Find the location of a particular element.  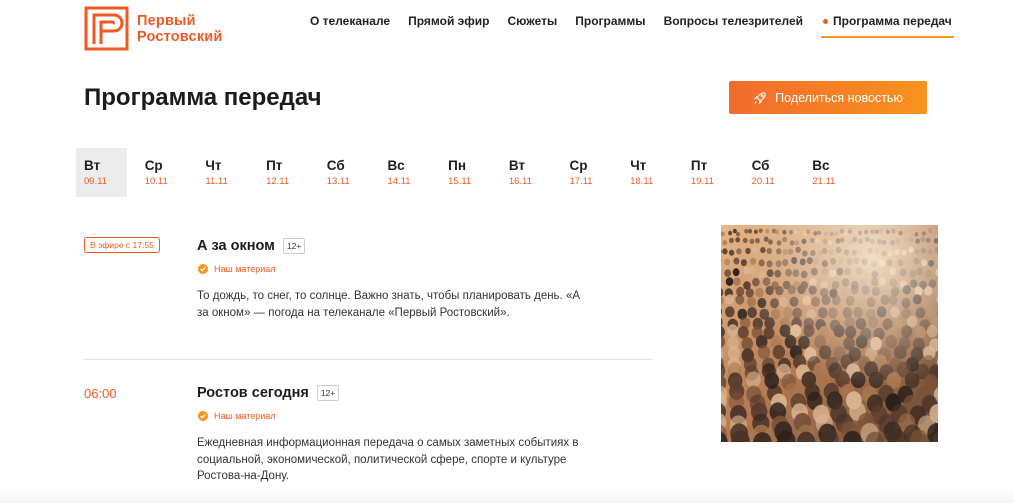

nav-item-schedule: Программа передач is located at coordinates (887, 26).